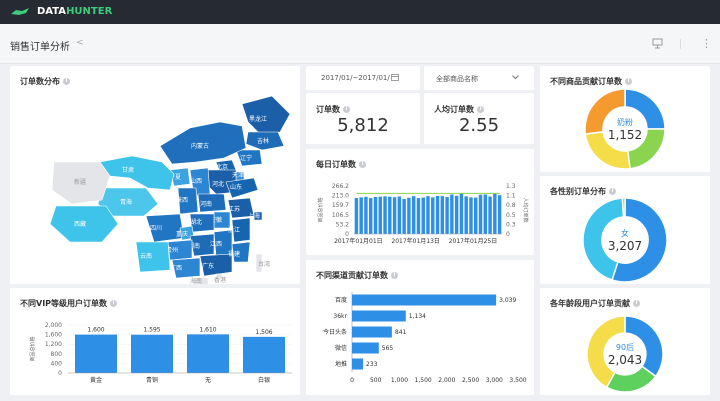 The height and width of the screenshot is (401, 720). Describe the element at coordinates (218, 184) in the screenshot. I see `province-label: 河北` at that location.